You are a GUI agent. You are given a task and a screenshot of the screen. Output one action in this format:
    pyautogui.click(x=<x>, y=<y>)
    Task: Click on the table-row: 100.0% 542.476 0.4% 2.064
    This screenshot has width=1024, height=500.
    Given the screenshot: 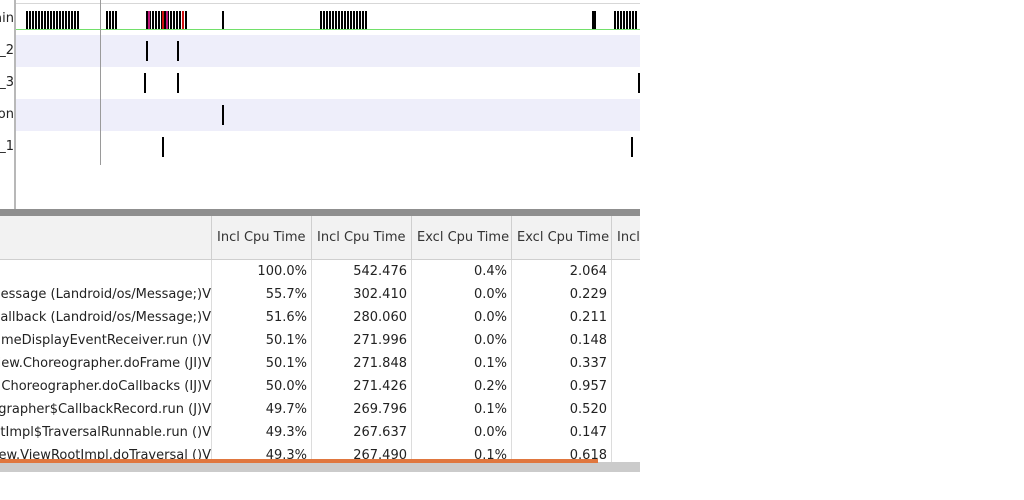 What is the action you would take?
    pyautogui.click(x=320, y=271)
    